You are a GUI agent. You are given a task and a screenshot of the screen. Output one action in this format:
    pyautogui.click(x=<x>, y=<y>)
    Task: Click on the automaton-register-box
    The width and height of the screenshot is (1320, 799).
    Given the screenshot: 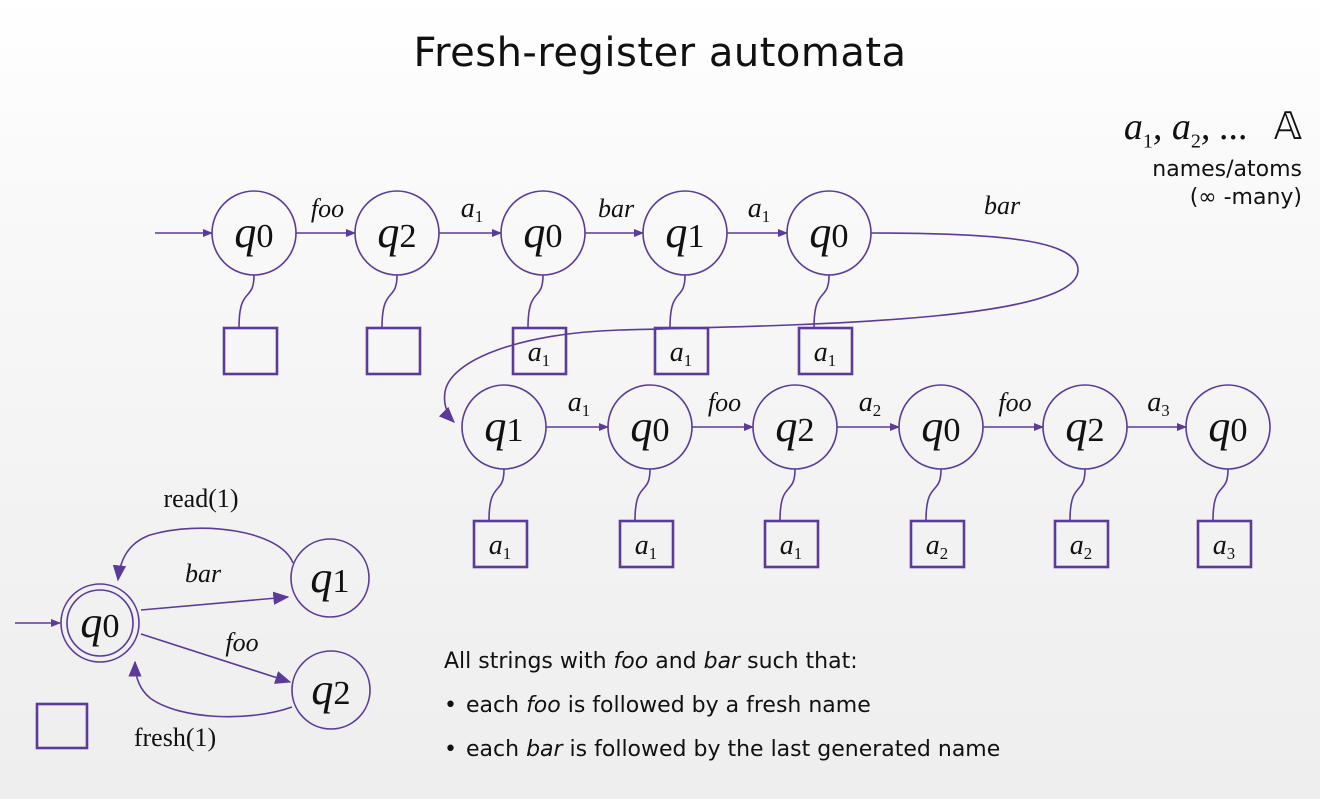 What is the action you would take?
    pyautogui.click(x=62, y=726)
    